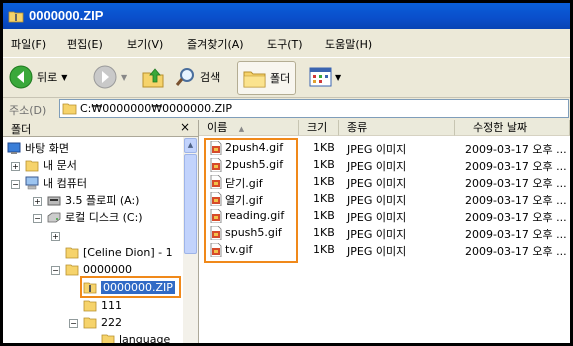 The width and height of the screenshot is (573, 346). Describe the element at coordinates (67, 235) in the screenshot. I see `tree-item-blank` at that location.